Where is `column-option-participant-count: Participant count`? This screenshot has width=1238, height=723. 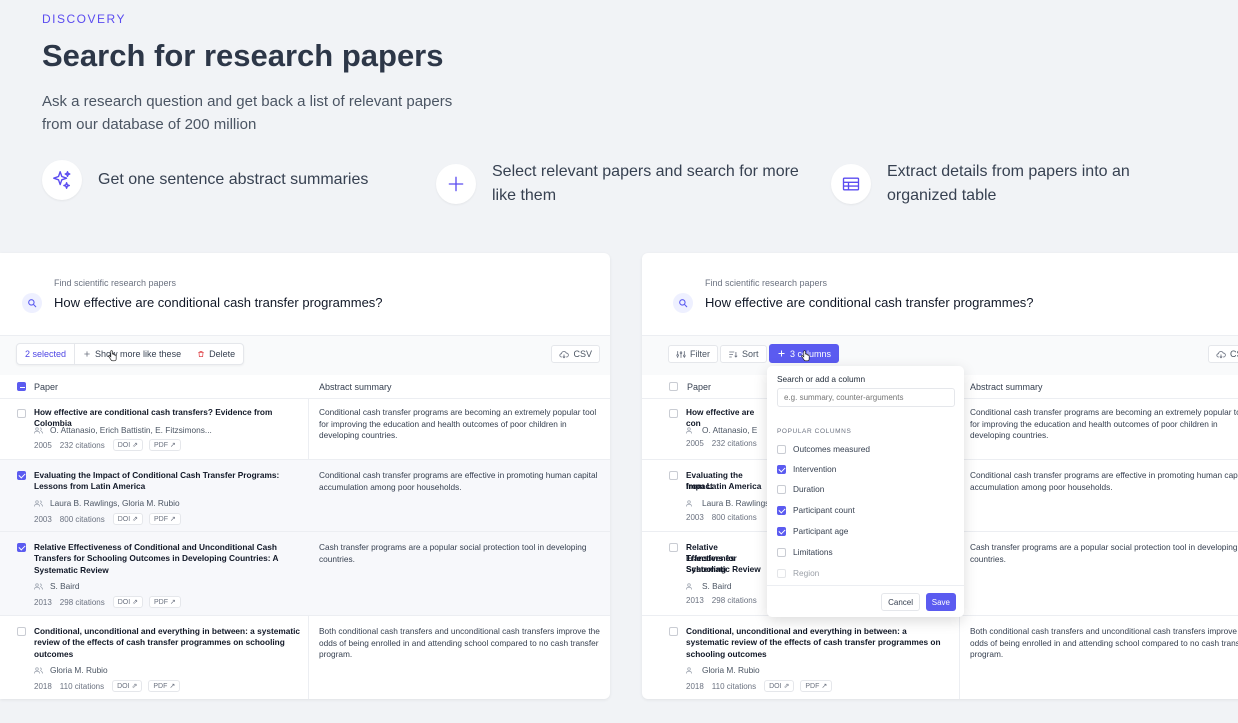
column-option-participant-count: Participant count is located at coordinates (816, 510).